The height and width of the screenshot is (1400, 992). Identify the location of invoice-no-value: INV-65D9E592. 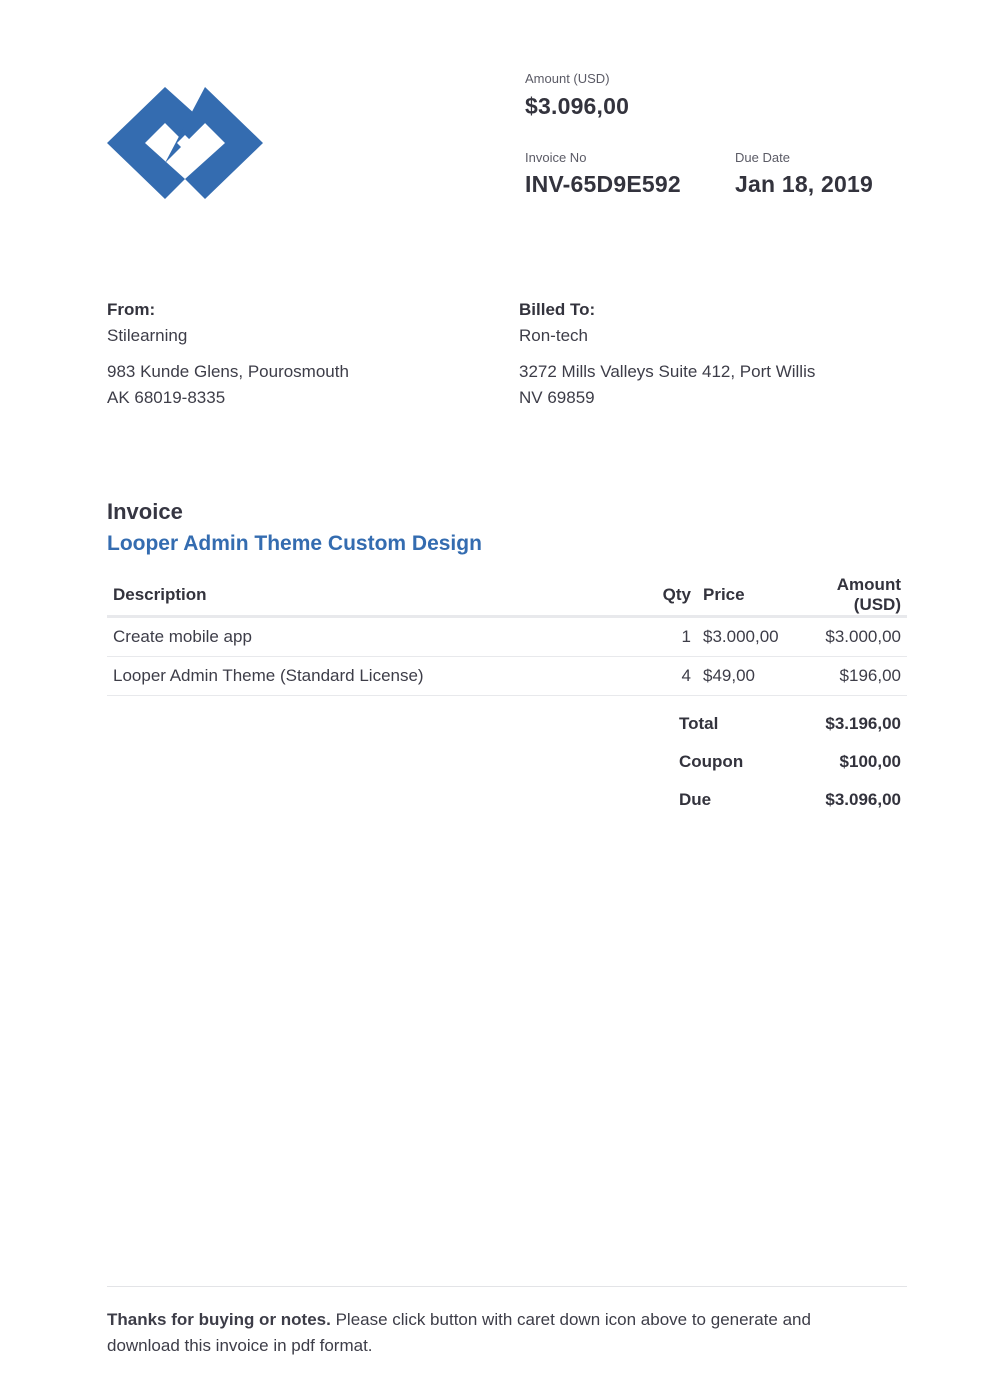
(603, 184).